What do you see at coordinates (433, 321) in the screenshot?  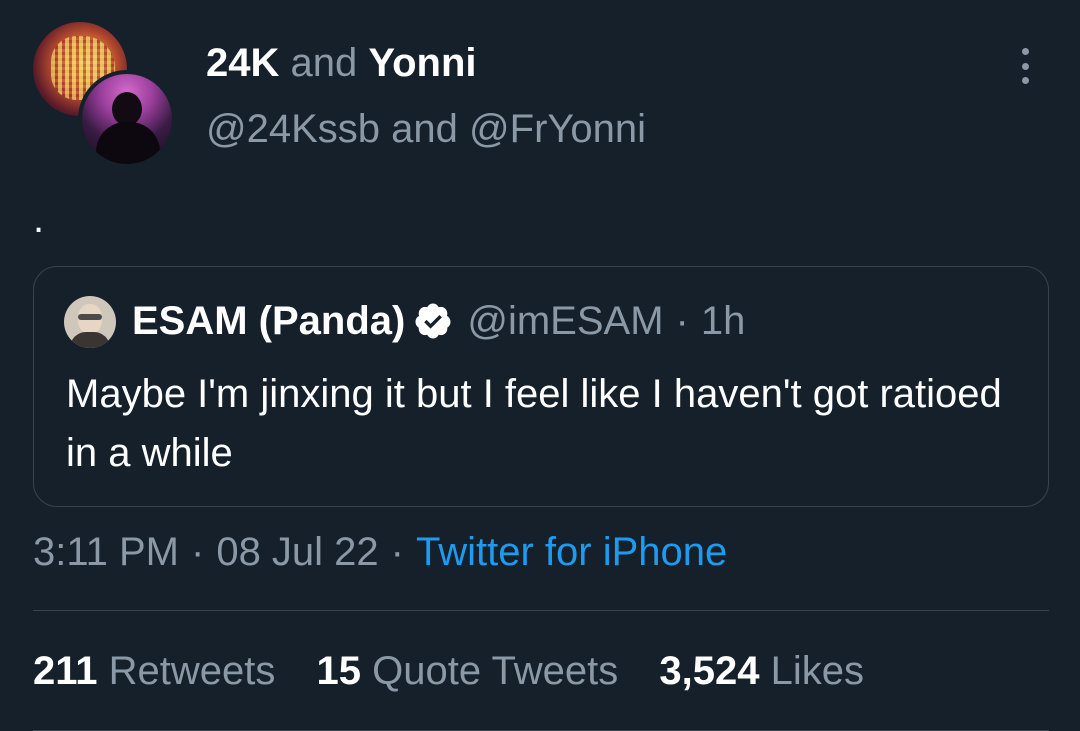 I see `verified-badge-icon` at bounding box center [433, 321].